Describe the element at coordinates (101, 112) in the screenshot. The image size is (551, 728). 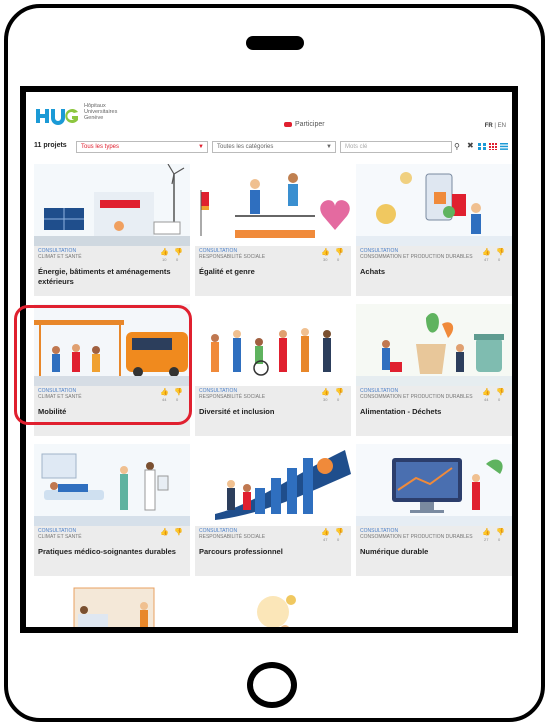
I see `logo-caption: Hôpitaux Universitaires Genève` at that location.